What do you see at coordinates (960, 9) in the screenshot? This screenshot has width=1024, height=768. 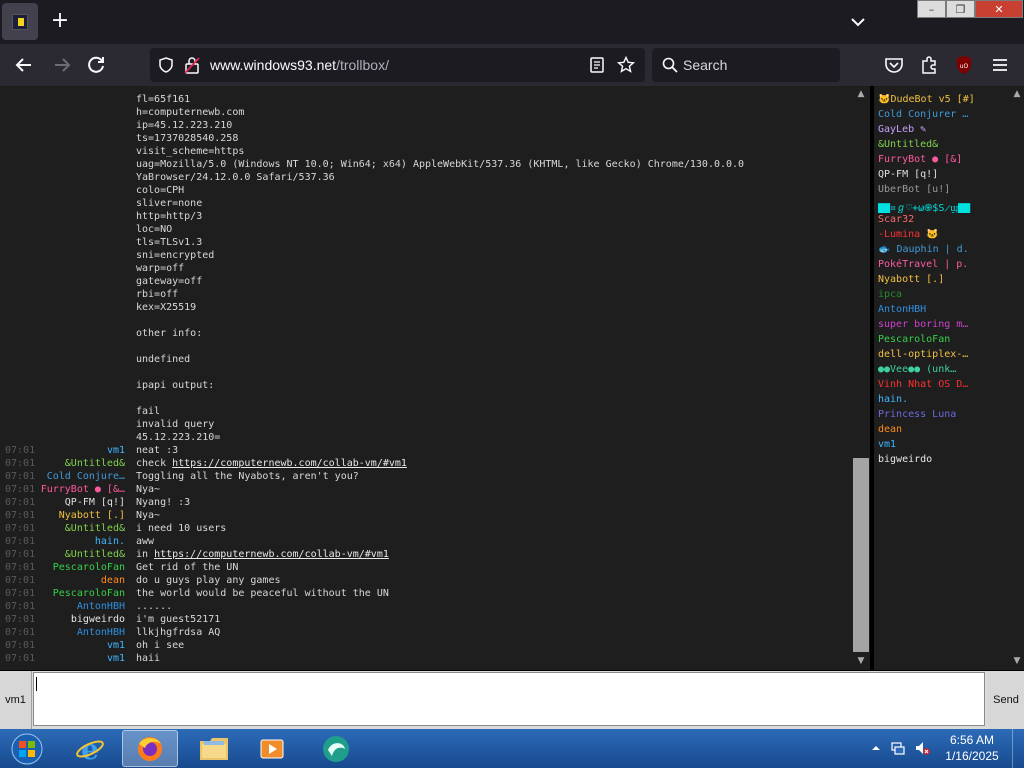 I see `restore-button: ❐` at bounding box center [960, 9].